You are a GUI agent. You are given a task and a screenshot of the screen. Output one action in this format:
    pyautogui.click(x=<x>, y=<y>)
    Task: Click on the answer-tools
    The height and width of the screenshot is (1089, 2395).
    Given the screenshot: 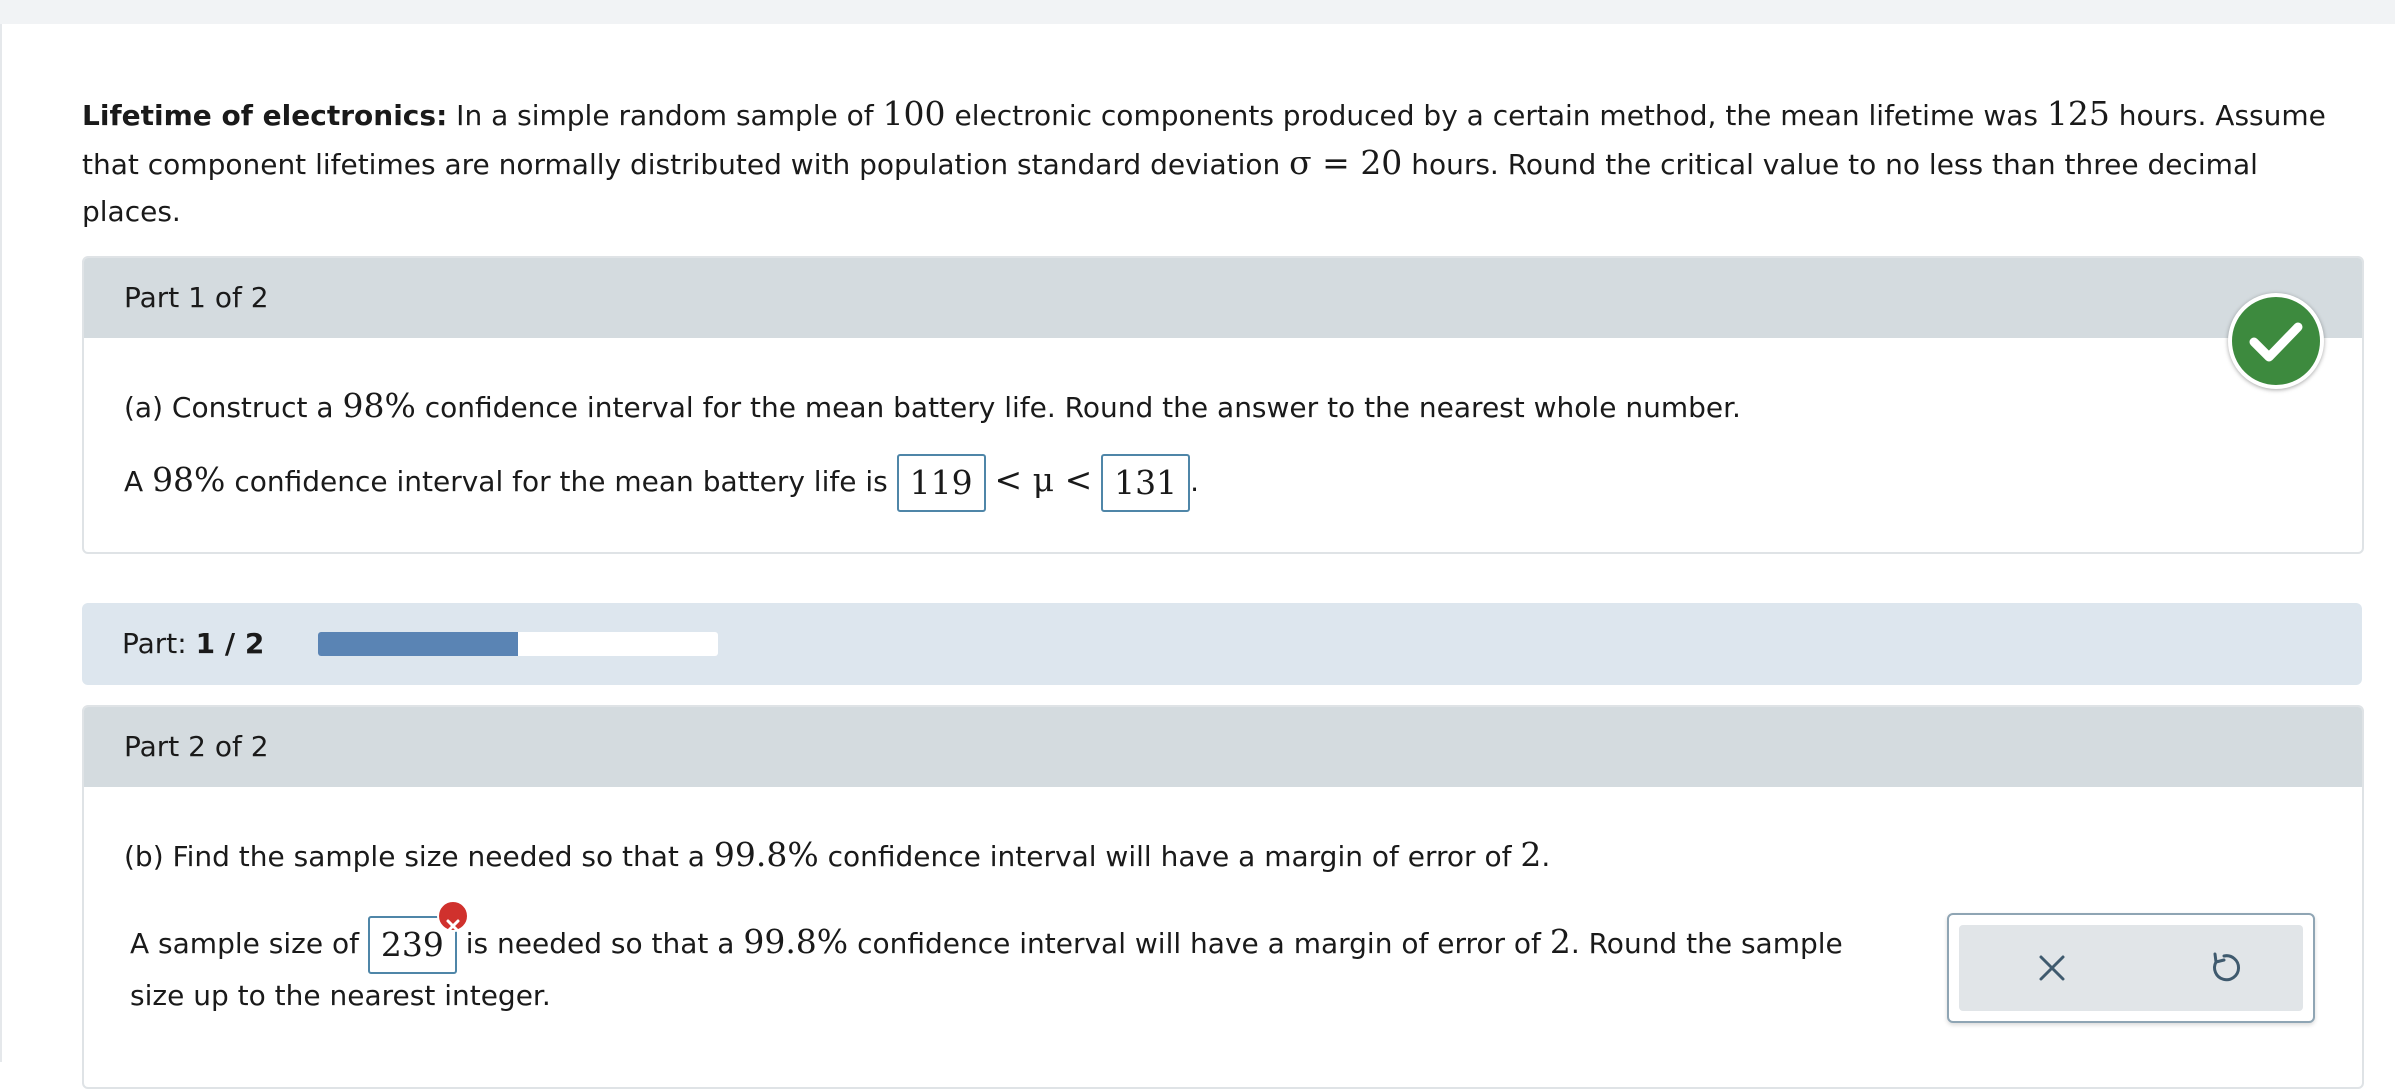 What is the action you would take?
    pyautogui.click(x=2131, y=968)
    